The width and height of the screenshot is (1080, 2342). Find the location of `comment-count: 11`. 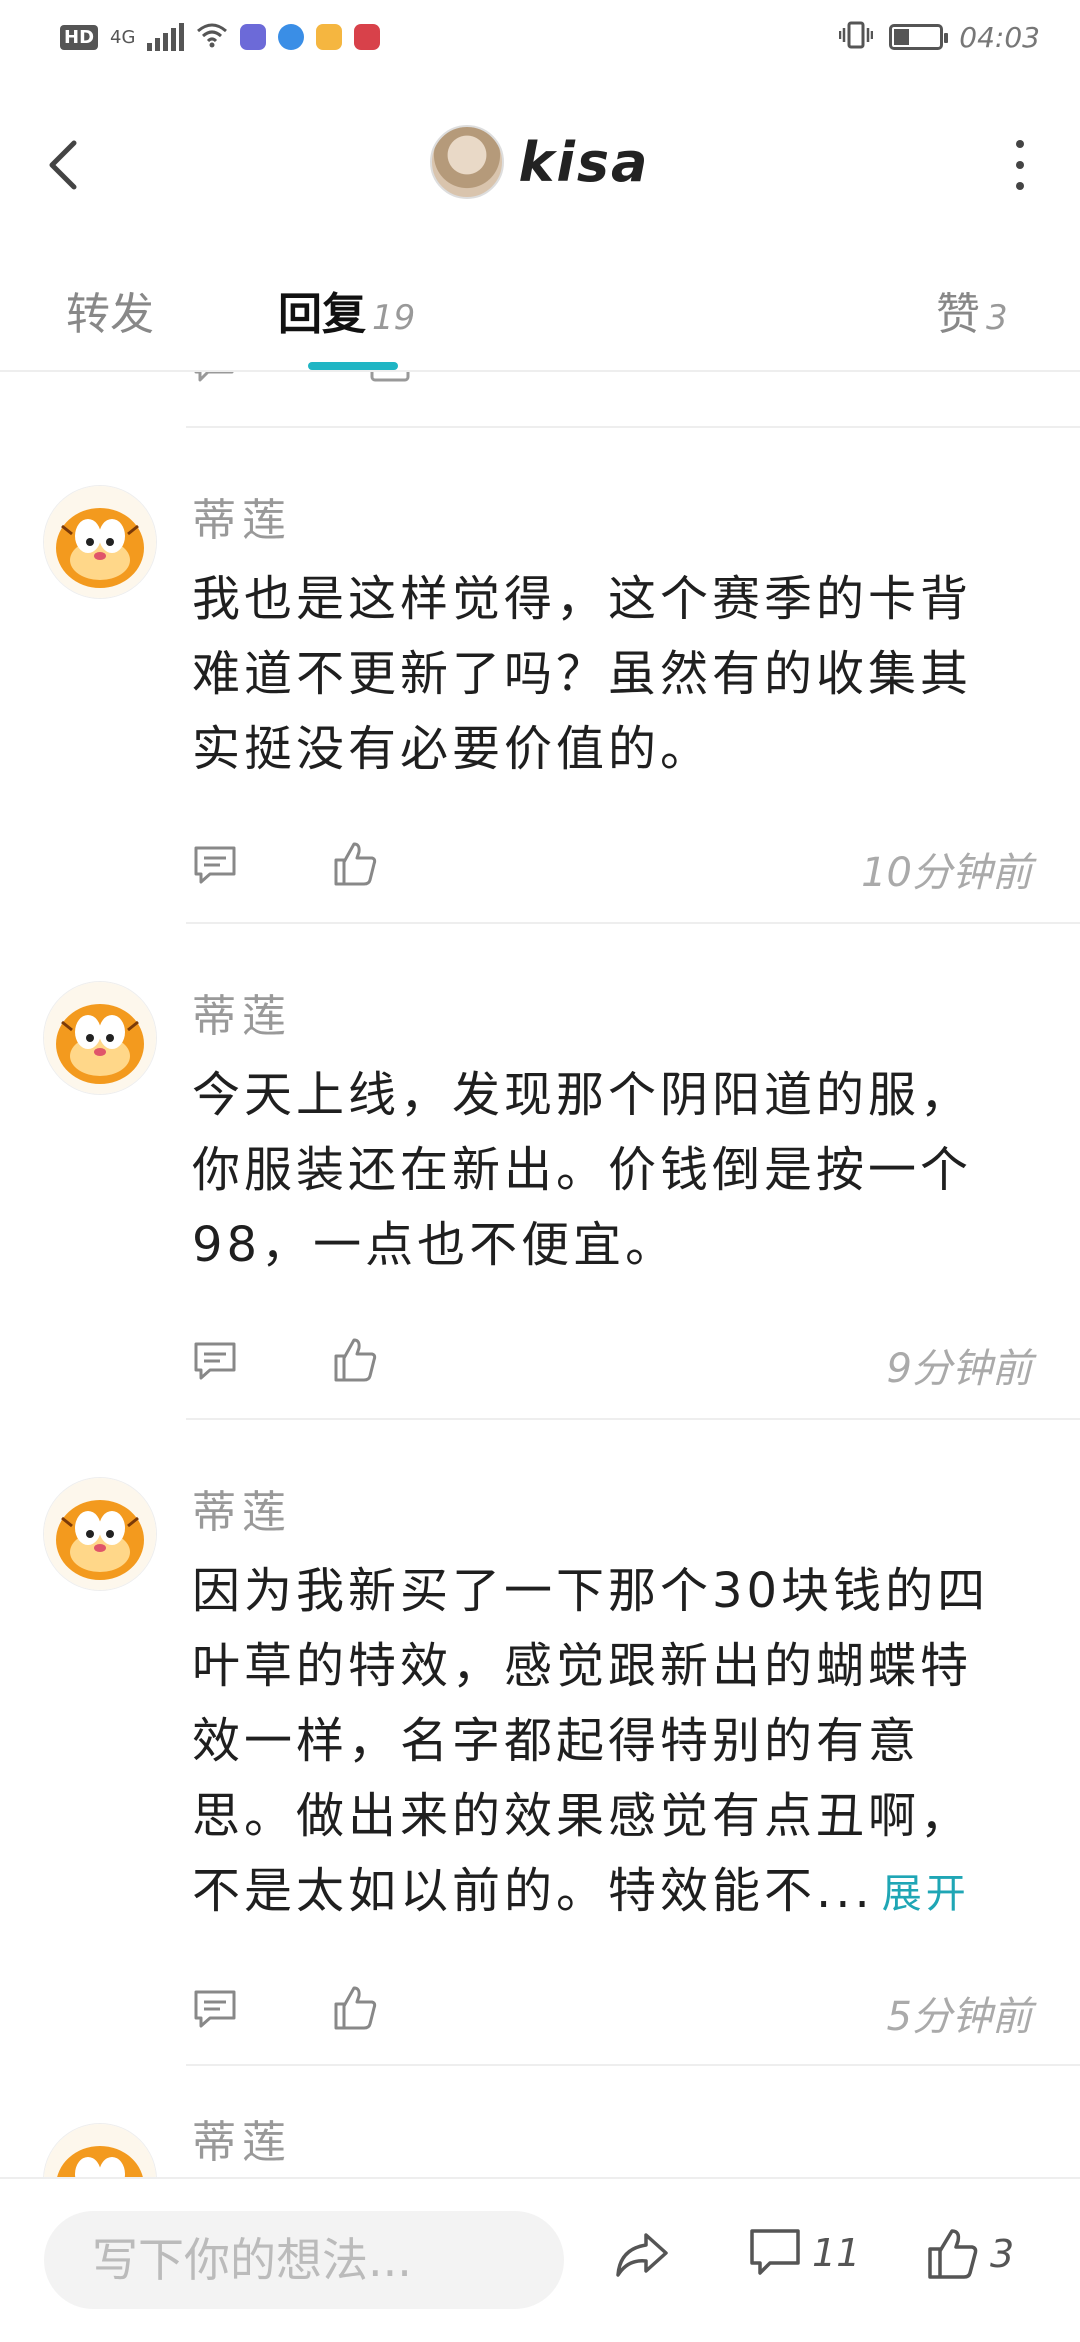

comment-count: 11 is located at coordinates (836, 2253).